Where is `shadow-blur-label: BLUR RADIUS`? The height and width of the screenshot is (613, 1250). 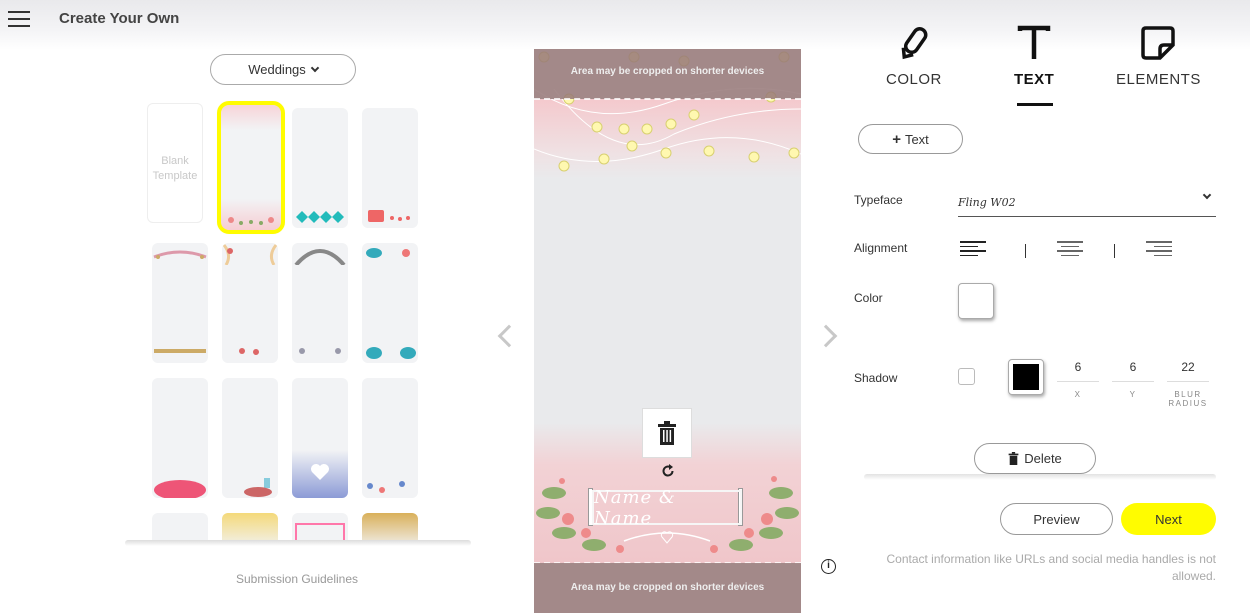 shadow-blur-label: BLUR RADIUS is located at coordinates (1188, 399).